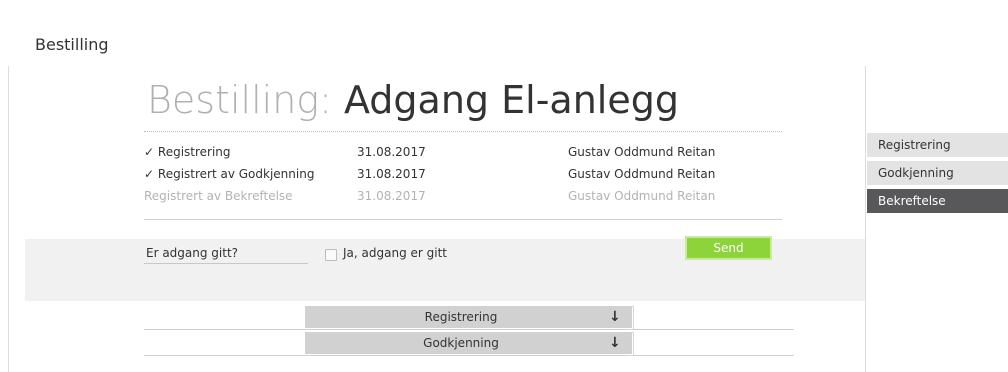 This screenshot has height=372, width=1008. What do you see at coordinates (226, 263) in the screenshot?
I see `question-underline` at bounding box center [226, 263].